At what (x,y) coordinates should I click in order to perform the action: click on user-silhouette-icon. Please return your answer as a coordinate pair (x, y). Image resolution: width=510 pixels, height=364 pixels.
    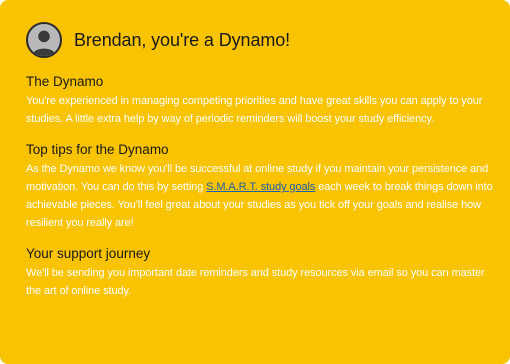
    Looking at the image, I should click on (44, 43).